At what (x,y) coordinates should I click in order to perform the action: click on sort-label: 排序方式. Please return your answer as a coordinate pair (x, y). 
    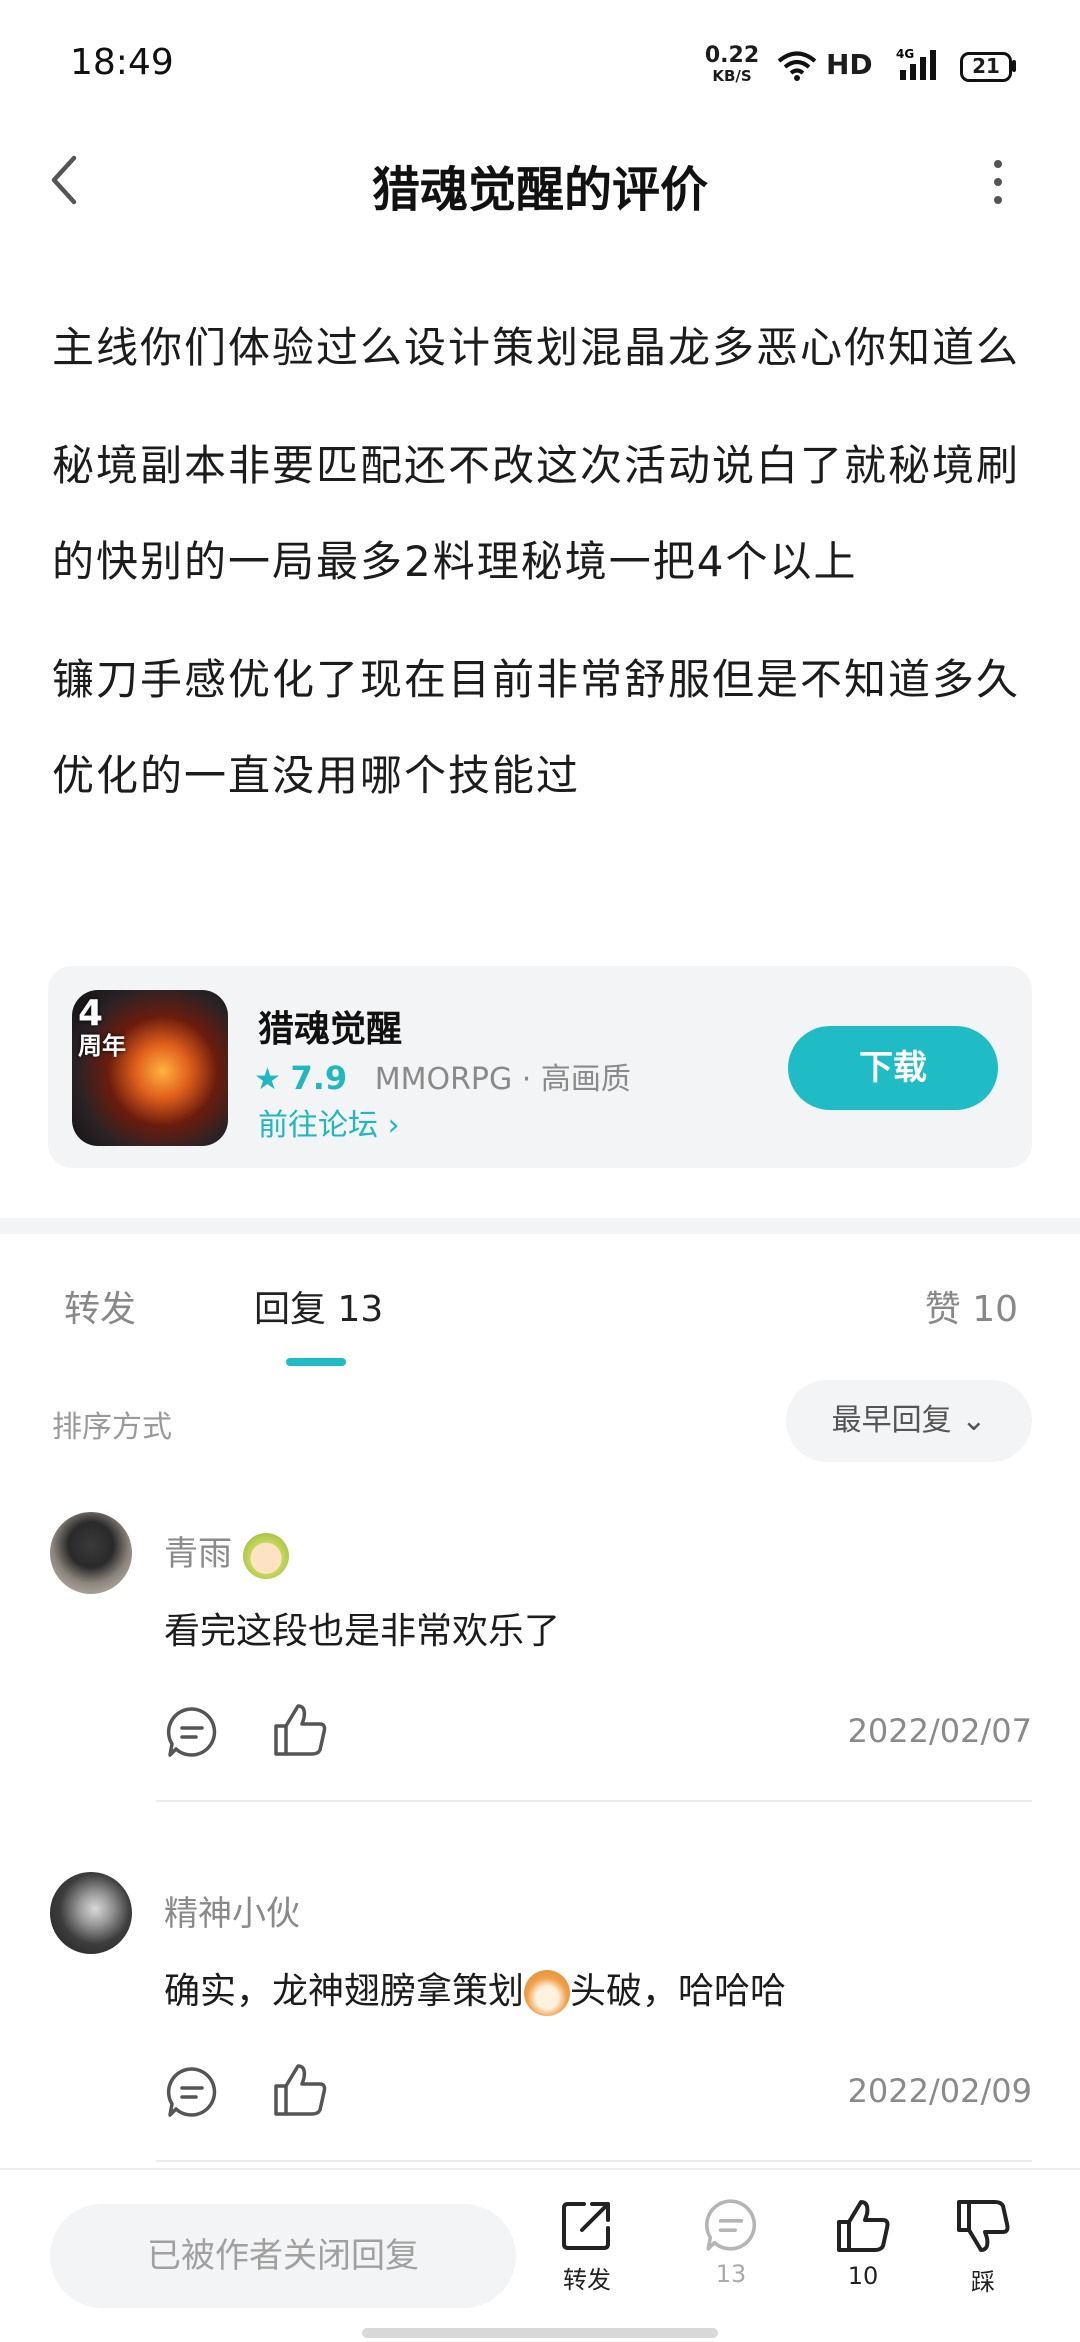
    Looking at the image, I should click on (112, 1427).